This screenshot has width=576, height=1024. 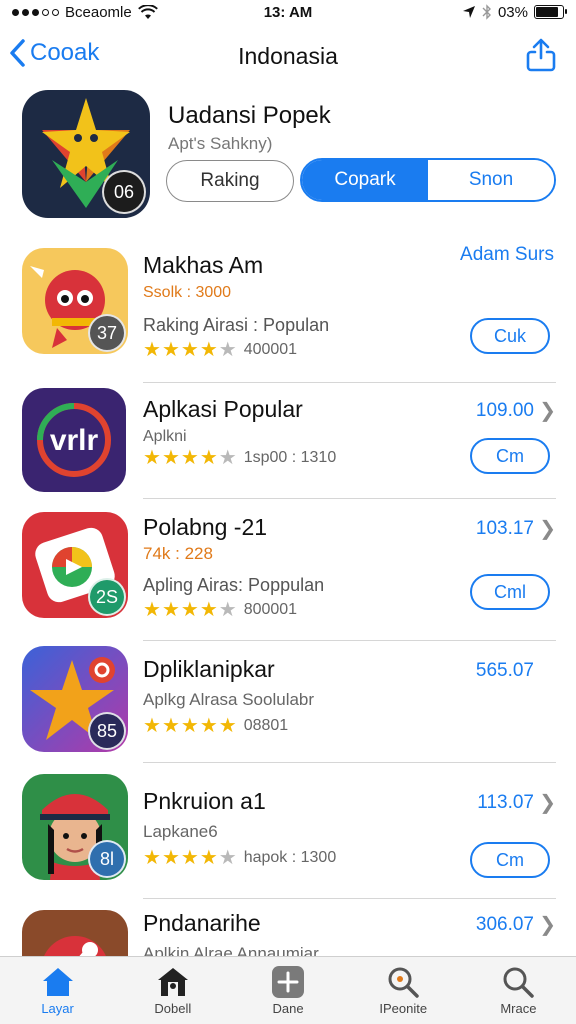 I want to click on app-price: 109.00, so click(x=504, y=410).